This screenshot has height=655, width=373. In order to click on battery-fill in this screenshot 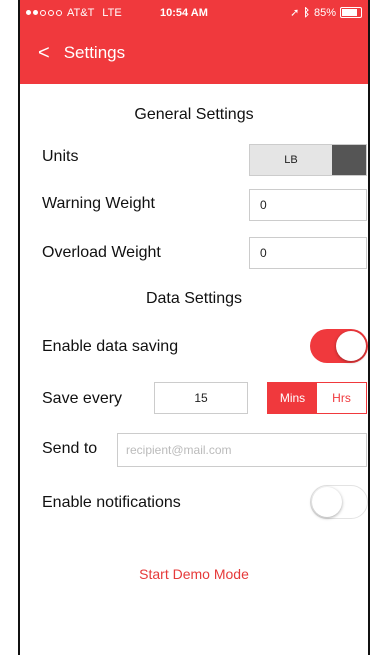, I will do `click(350, 12)`.